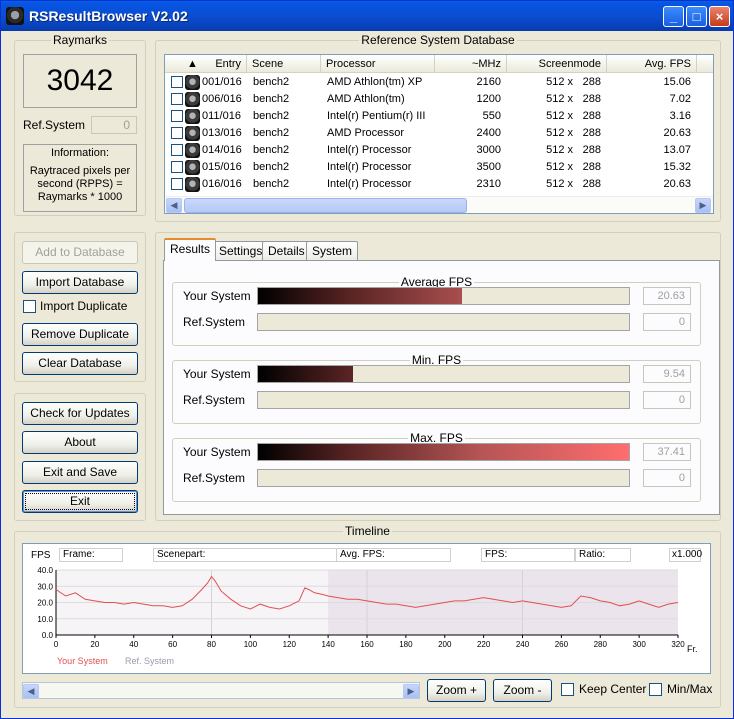 The width and height of the screenshot is (734, 719). I want to click on min-max-checkbox, so click(655, 689).